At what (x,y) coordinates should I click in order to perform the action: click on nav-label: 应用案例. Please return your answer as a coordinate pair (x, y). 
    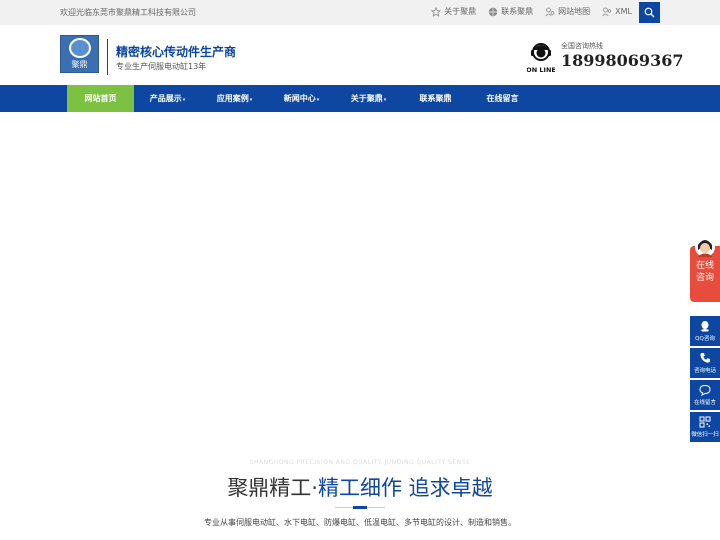
    Looking at the image, I should click on (232, 98).